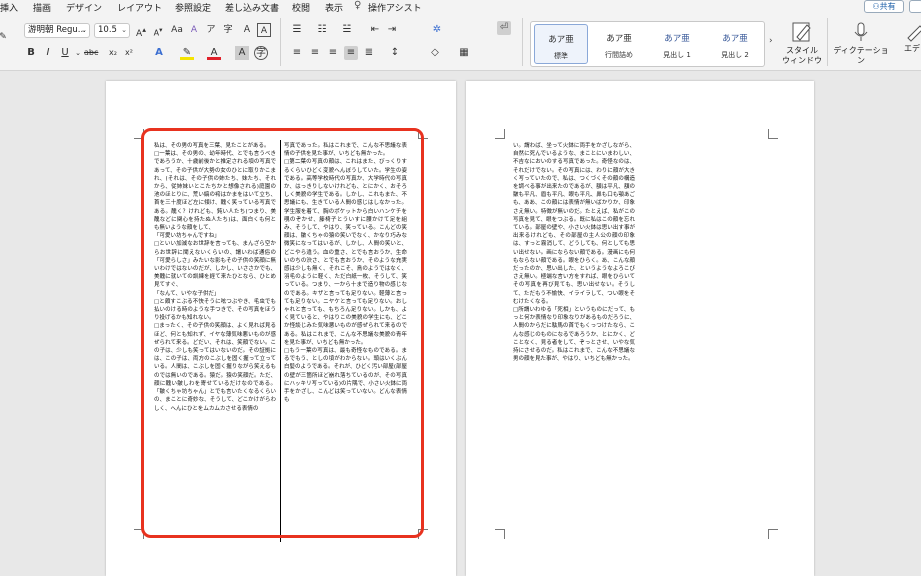 This screenshot has width=921, height=576. What do you see at coordinates (5, 37) in the screenshot?
I see `format-painter-icon: ✎` at bounding box center [5, 37].